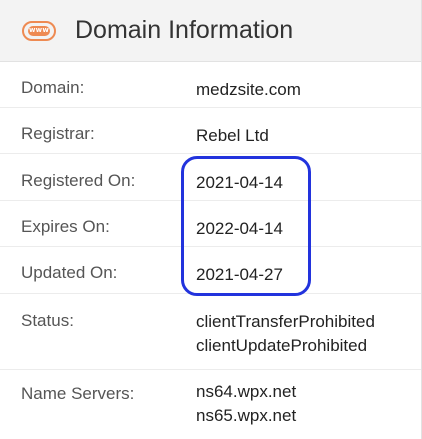  What do you see at coordinates (246, 391) in the screenshot?
I see `name-server-1: ns64.wpx.net` at bounding box center [246, 391].